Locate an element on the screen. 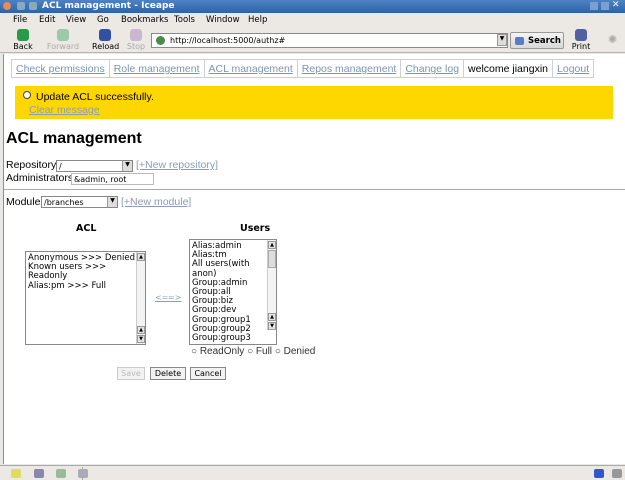 The height and width of the screenshot is (480, 625). stop-button: Stop is located at coordinates (136, 40).